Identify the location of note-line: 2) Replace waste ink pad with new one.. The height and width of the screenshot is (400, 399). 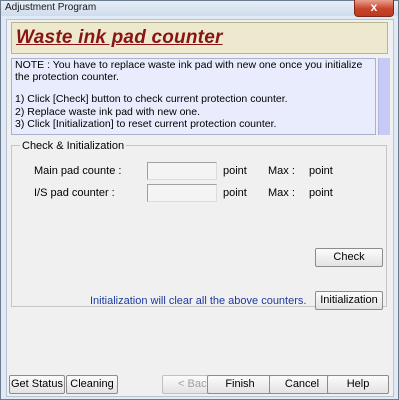
(108, 111).